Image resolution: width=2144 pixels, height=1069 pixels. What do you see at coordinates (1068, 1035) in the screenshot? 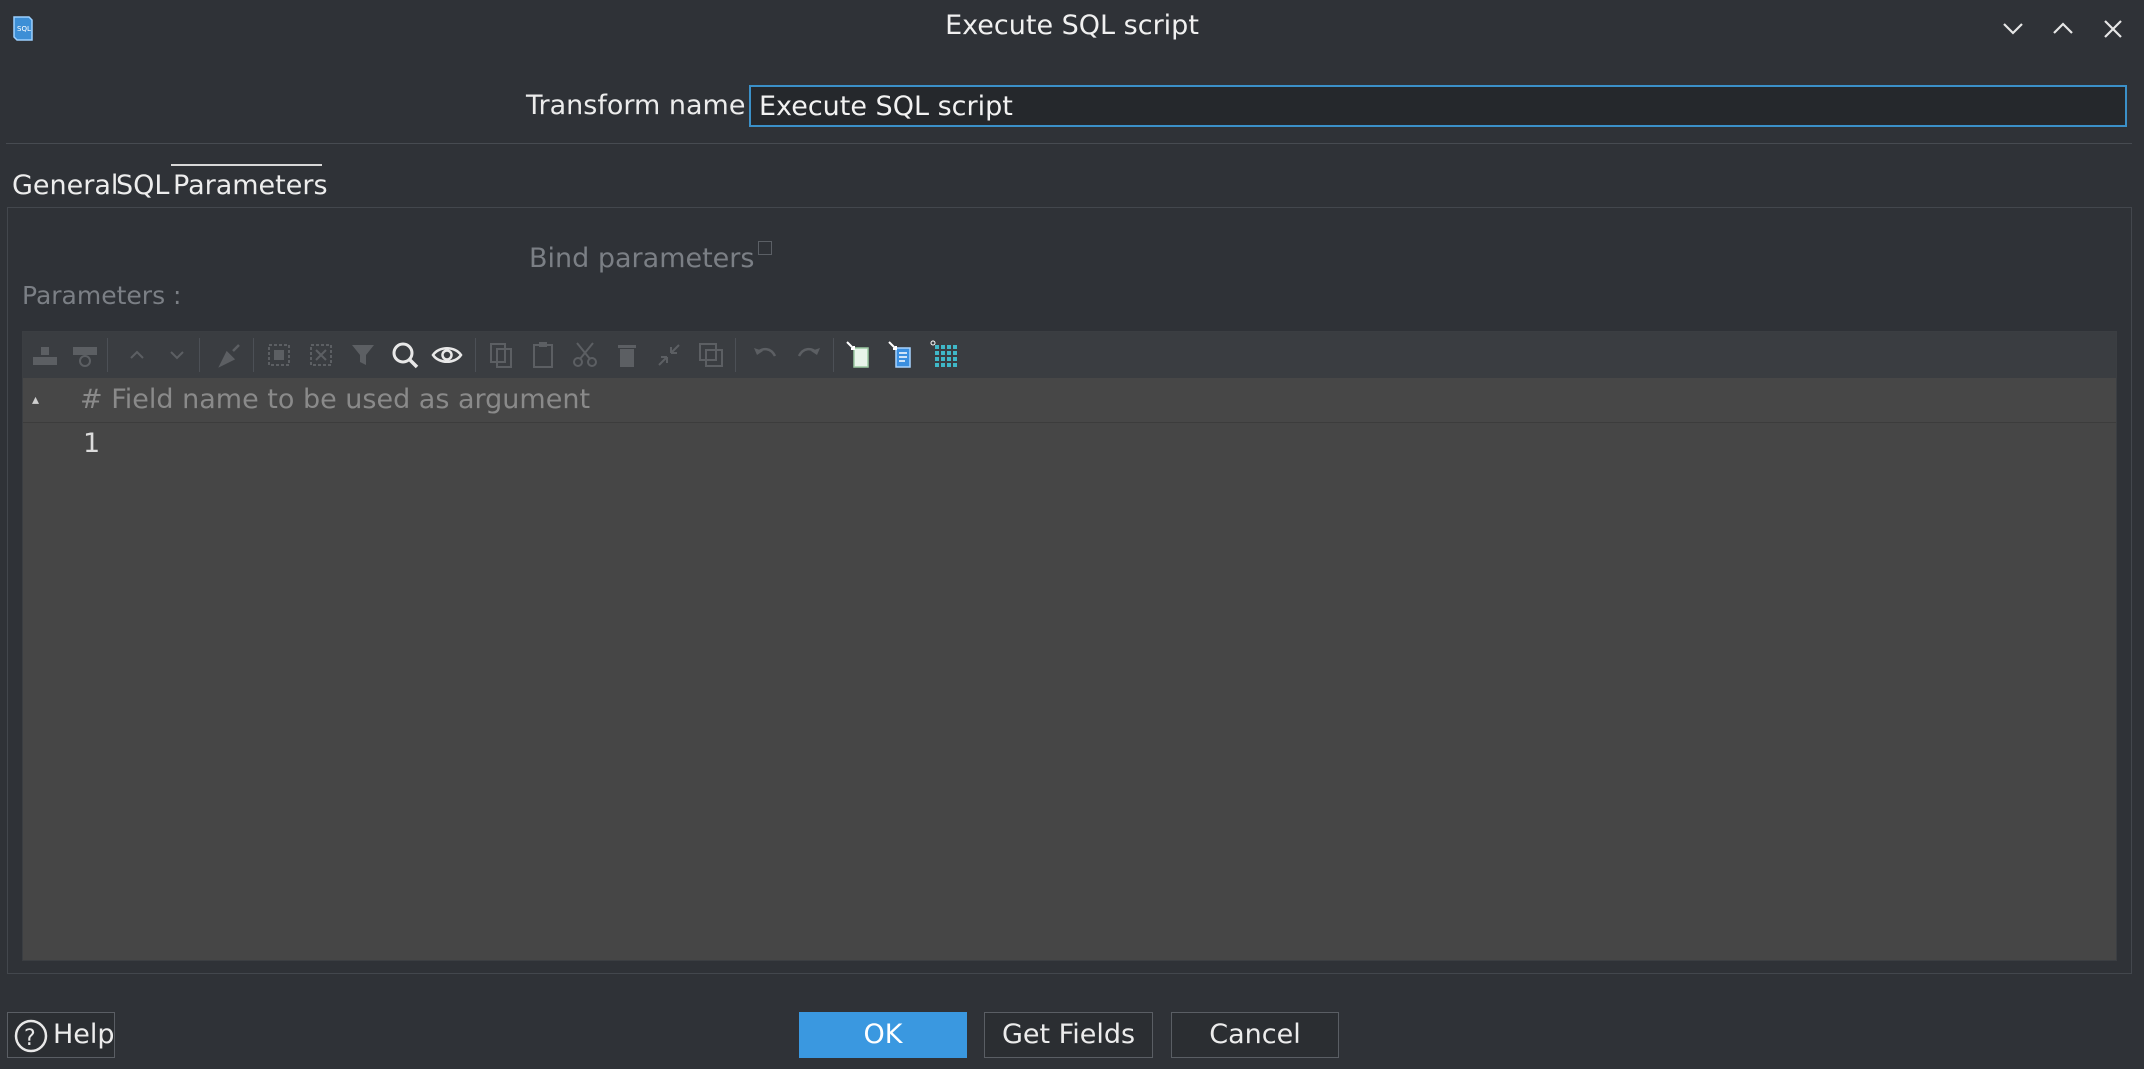
I see `get-fields-button: Get Fields` at bounding box center [1068, 1035].